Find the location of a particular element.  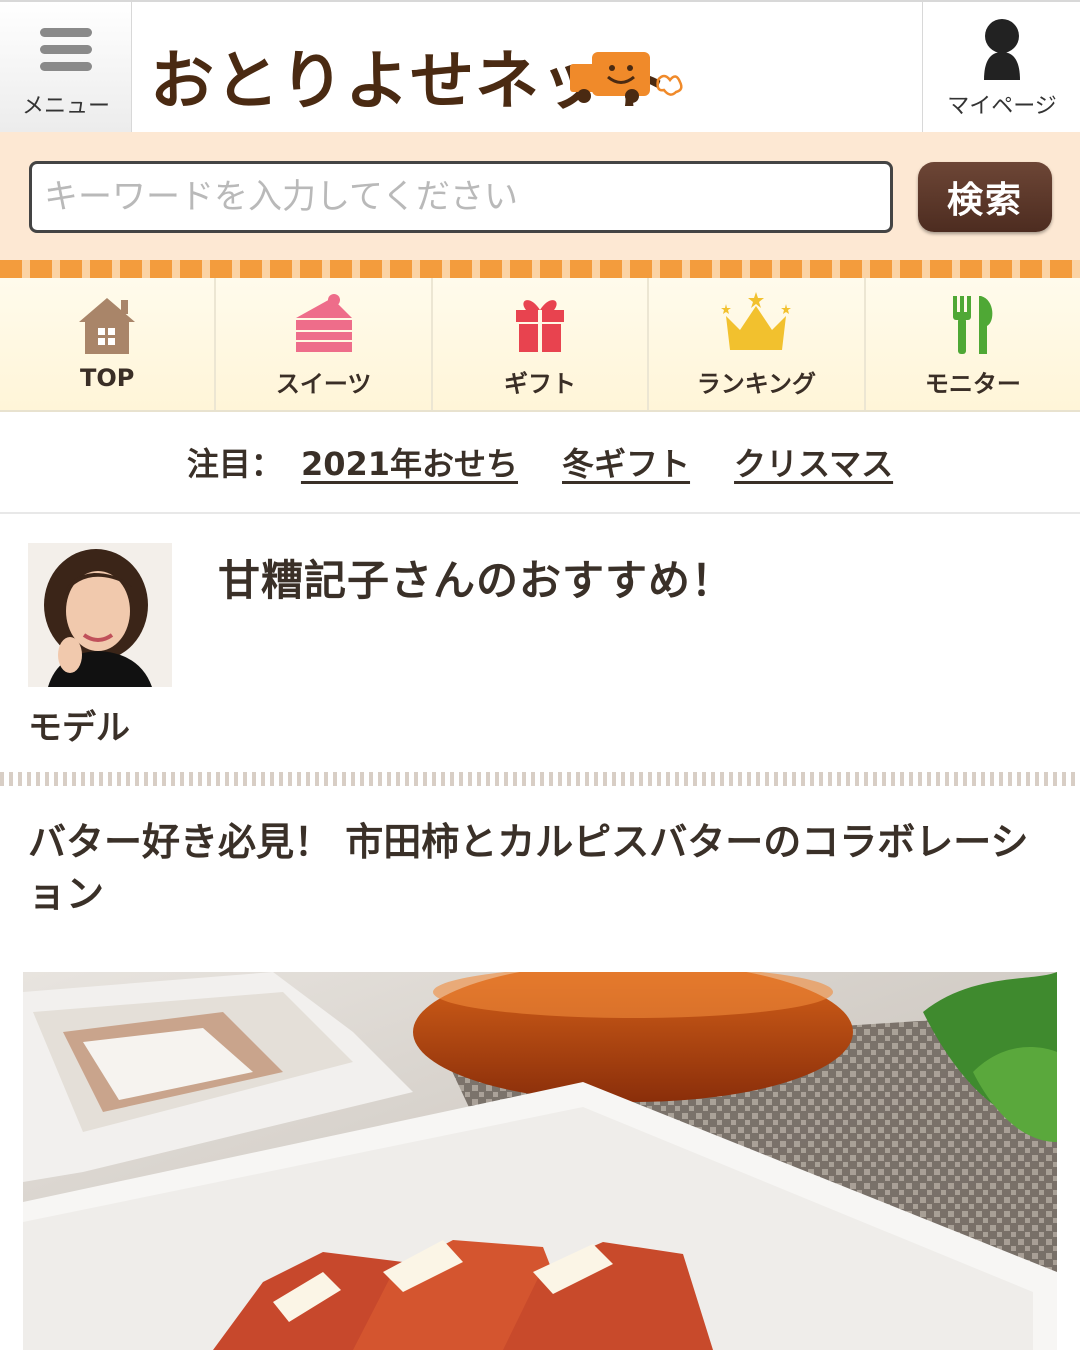

section-divider is located at coordinates (540, 779).